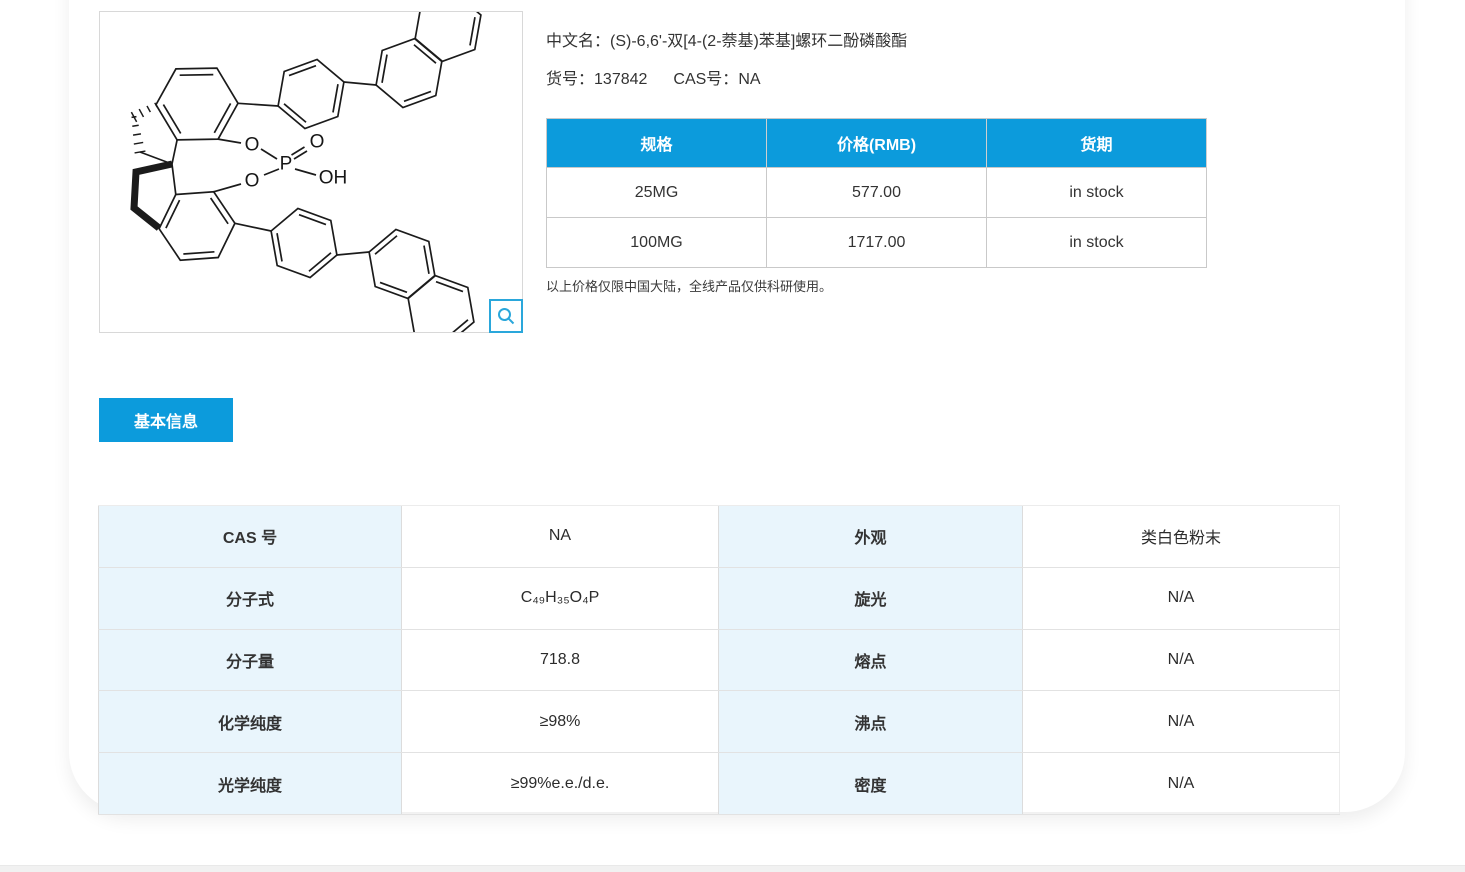 The width and height of the screenshot is (1465, 872). What do you see at coordinates (578, 41) in the screenshot?
I see `product-name-label: 中文名：` at bounding box center [578, 41].